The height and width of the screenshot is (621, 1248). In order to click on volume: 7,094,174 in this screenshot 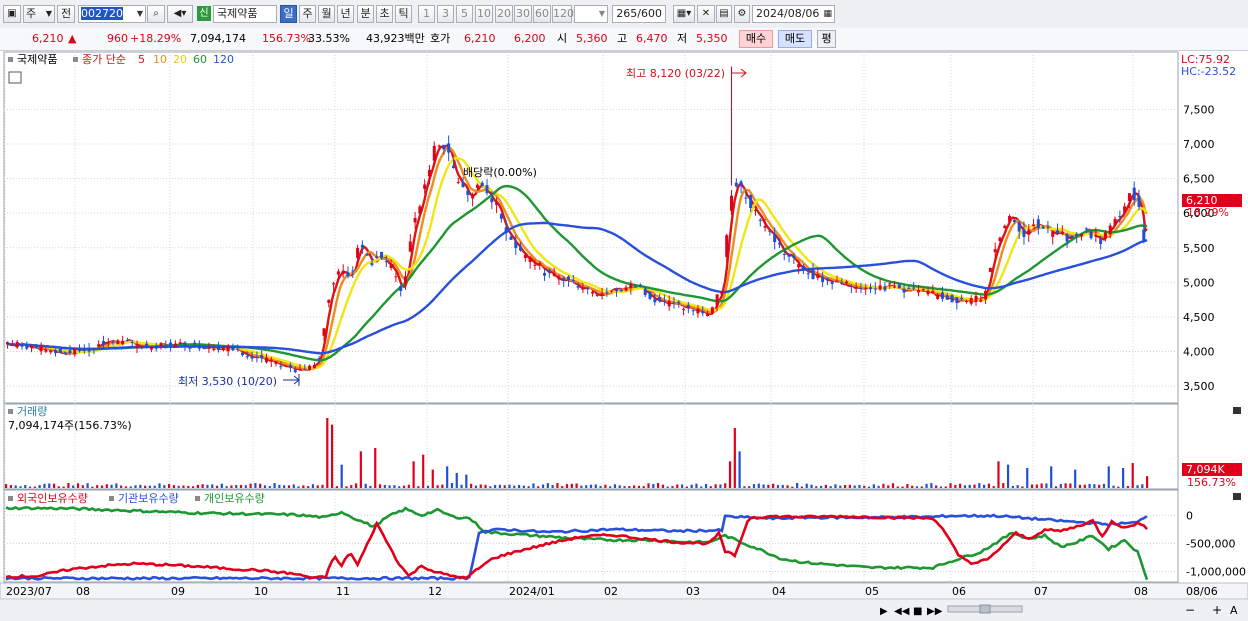, I will do `click(218, 38)`.